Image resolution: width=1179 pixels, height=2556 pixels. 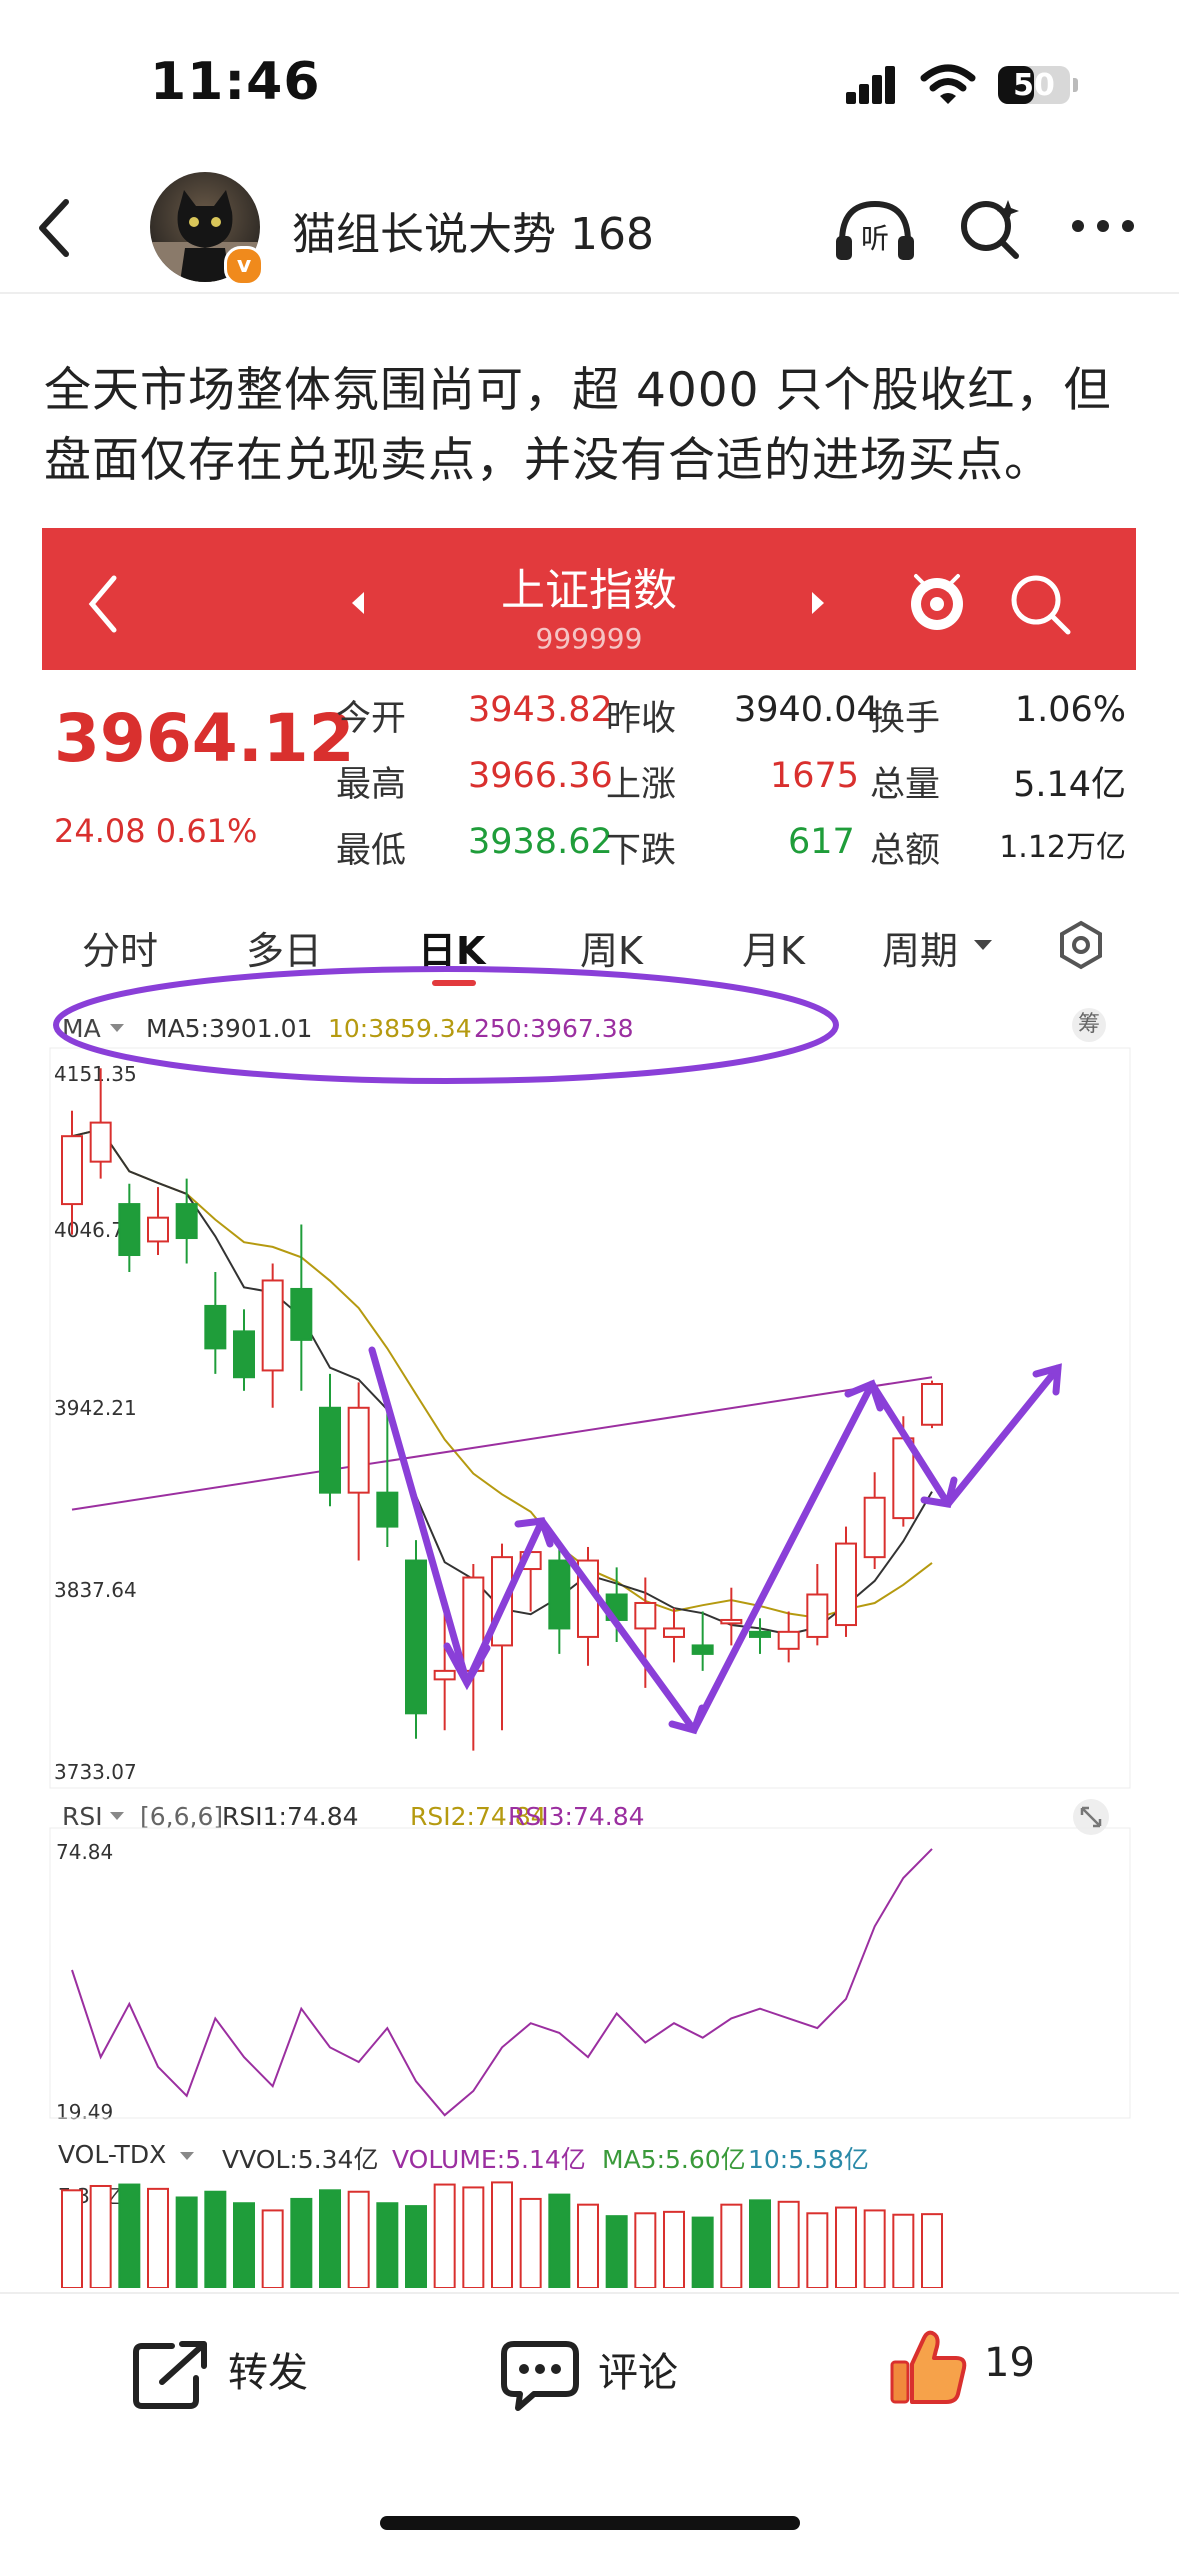 I want to click on wifi-icon, so click(x=948, y=84).